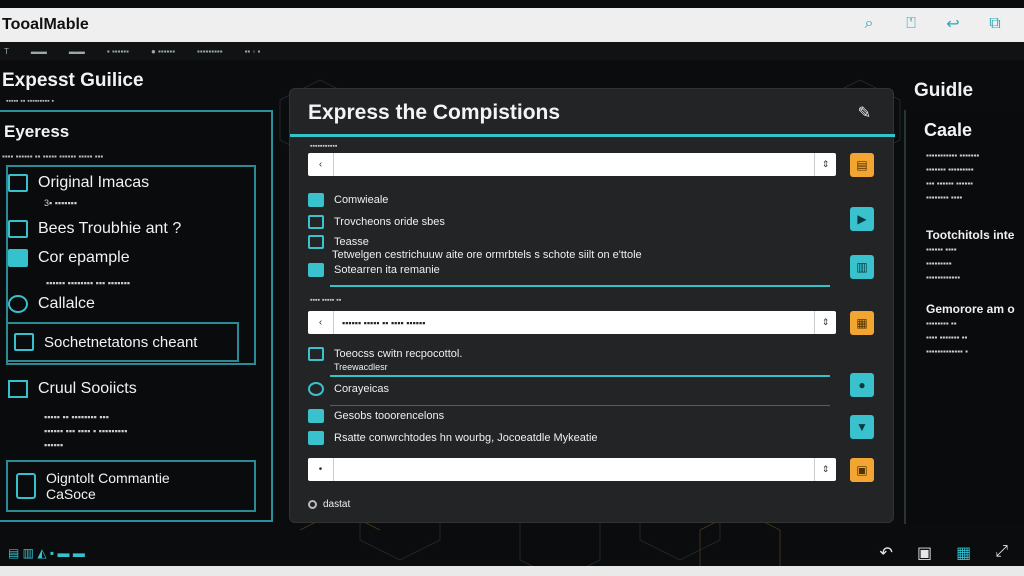 The width and height of the screenshot is (1024, 576). Describe the element at coordinates (949, 183) in the screenshot. I see `right-panel-text: ▪▪▪ ▪▪▪▪▪▪ ▪▪▪▪▪▪` at that location.